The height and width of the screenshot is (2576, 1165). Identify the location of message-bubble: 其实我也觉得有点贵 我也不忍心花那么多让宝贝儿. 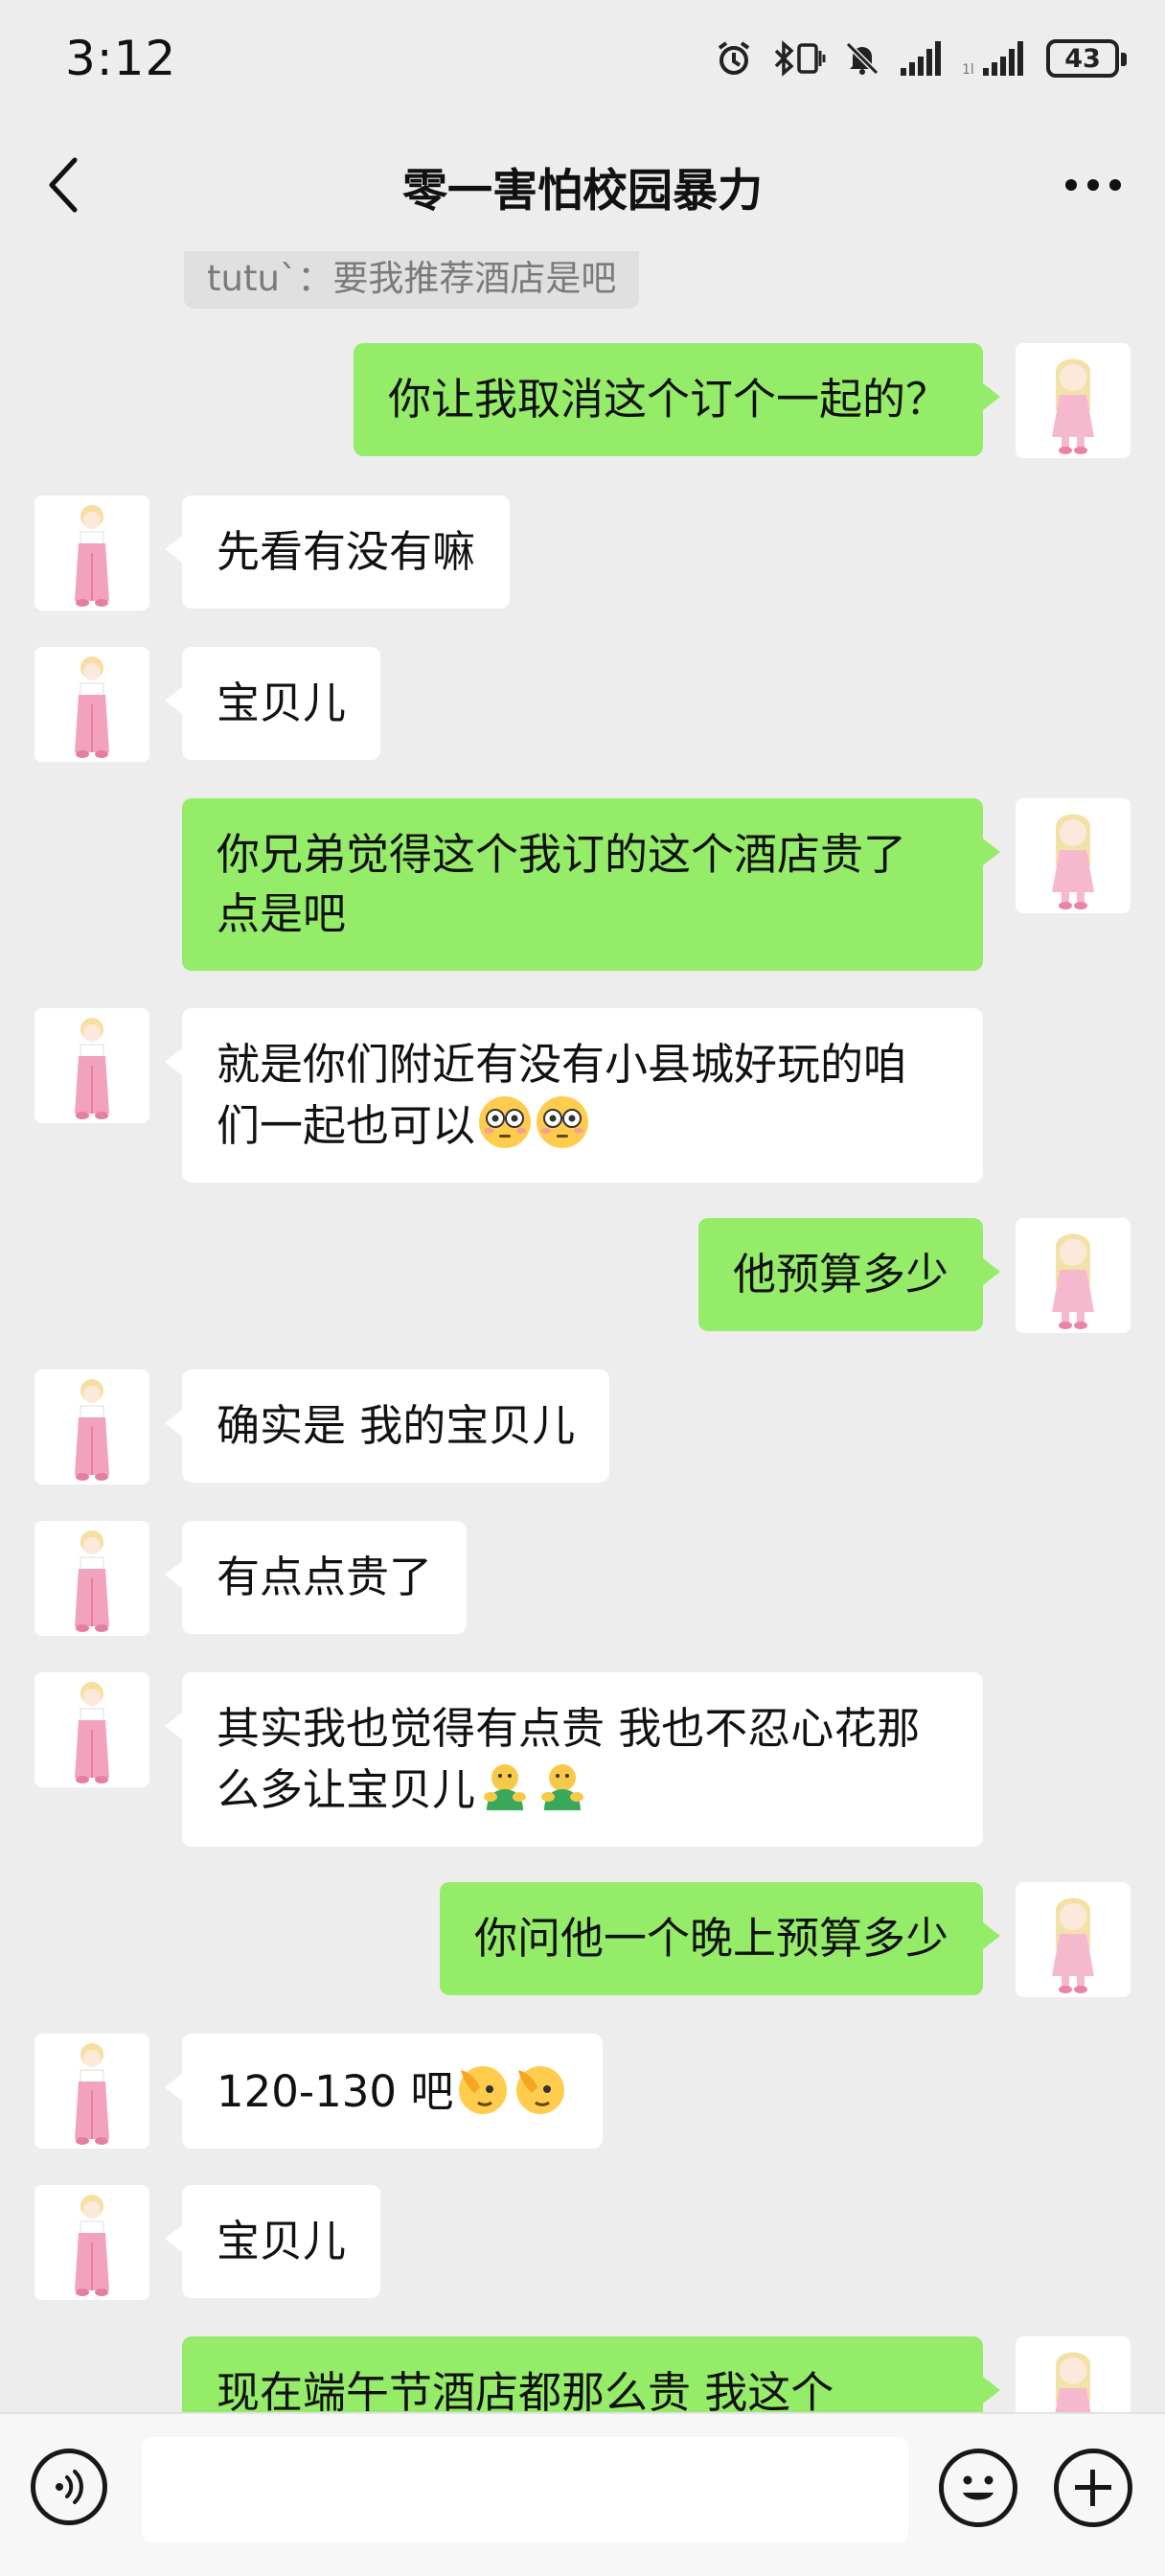
(574, 1759).